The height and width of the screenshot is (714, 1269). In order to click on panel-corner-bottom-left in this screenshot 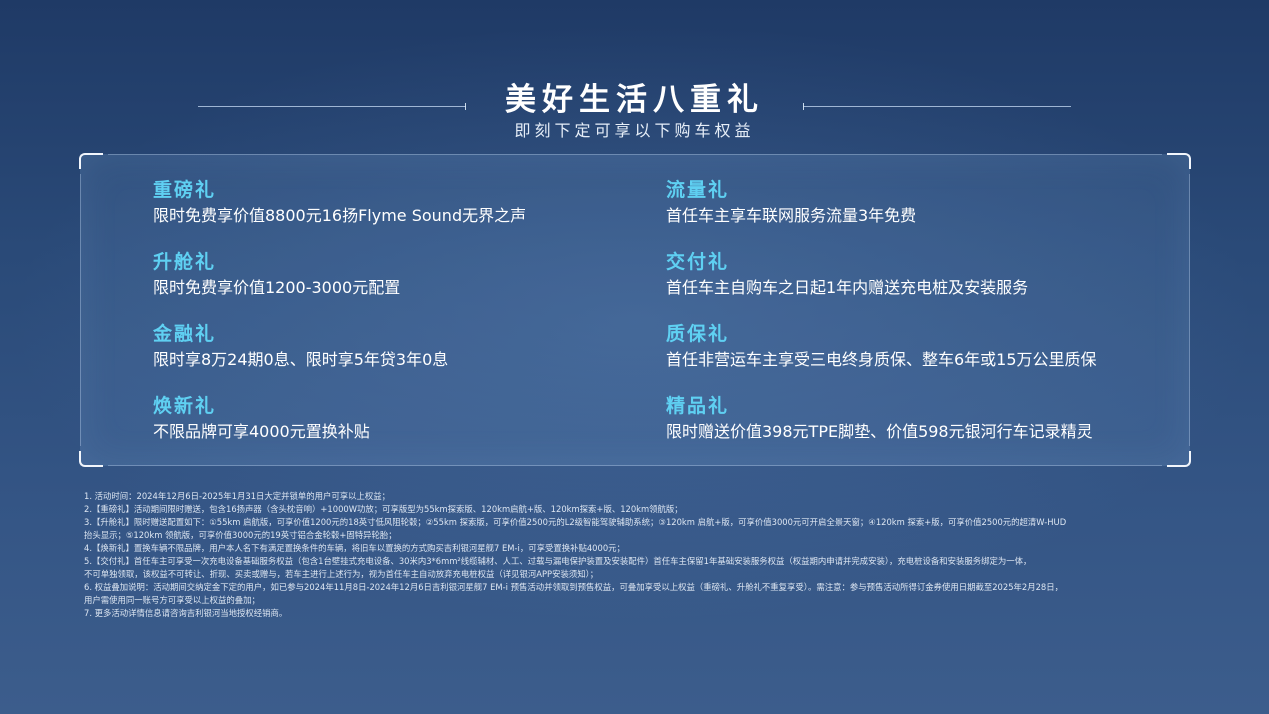, I will do `click(91, 459)`.